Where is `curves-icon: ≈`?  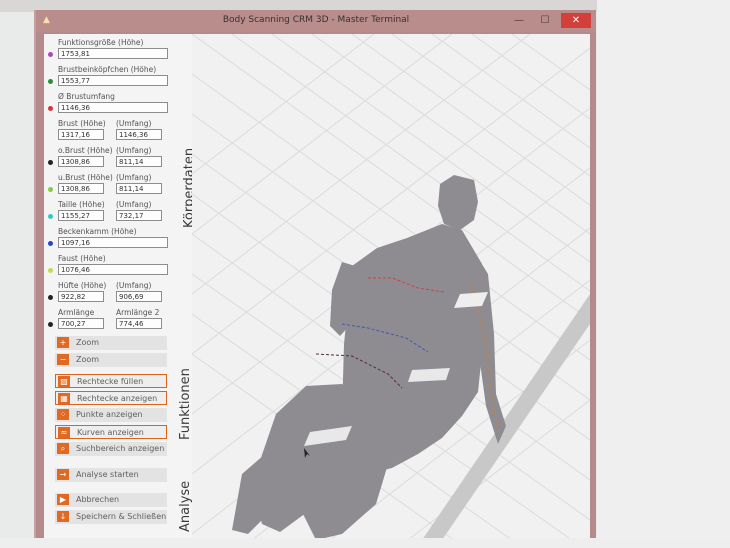 curves-icon: ≈ is located at coordinates (64, 432).